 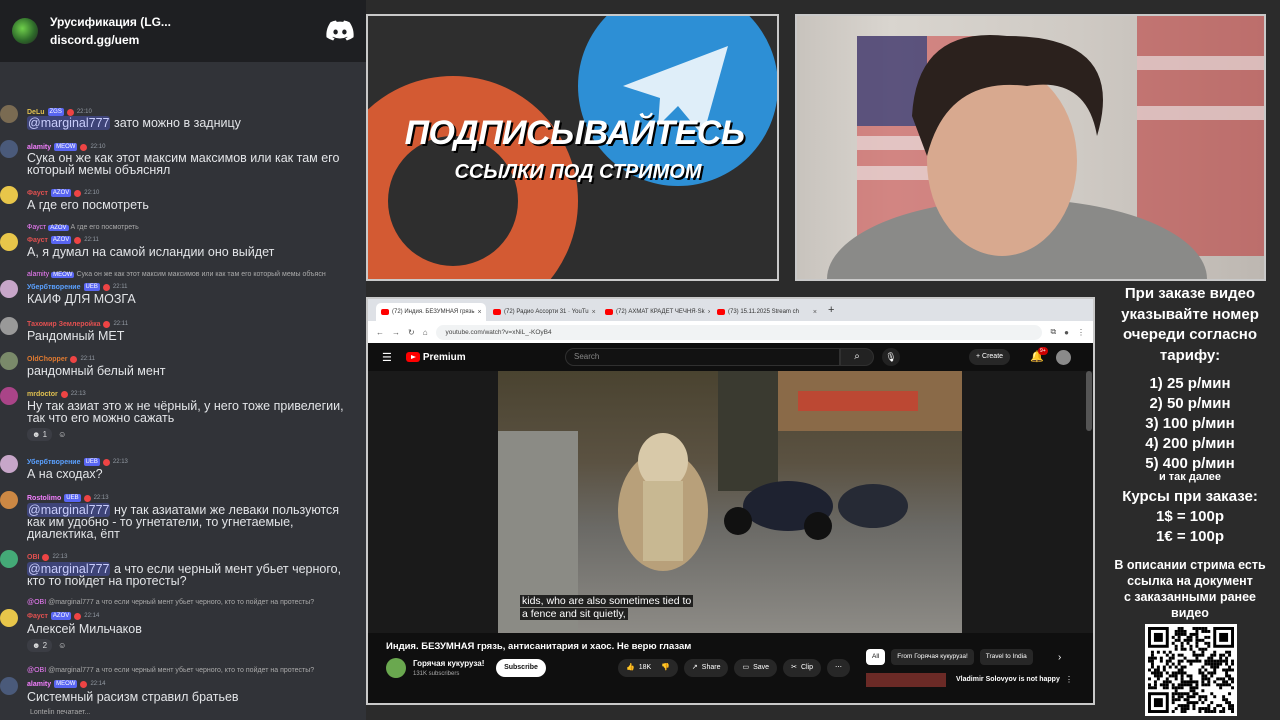 What do you see at coordinates (396, 332) in the screenshot?
I see `forward-icon: →` at bounding box center [396, 332].